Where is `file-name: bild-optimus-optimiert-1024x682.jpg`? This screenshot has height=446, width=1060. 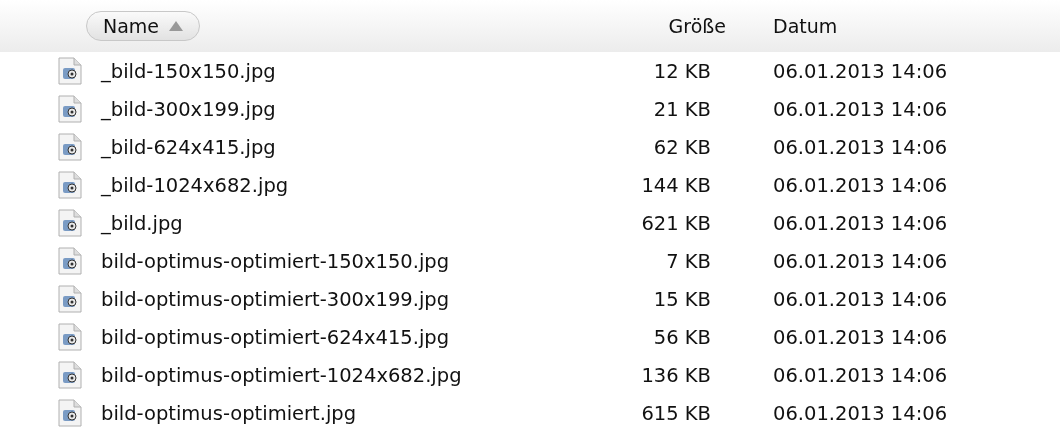
file-name: bild-optimus-optimiert-1024x682.jpg is located at coordinates (282, 375).